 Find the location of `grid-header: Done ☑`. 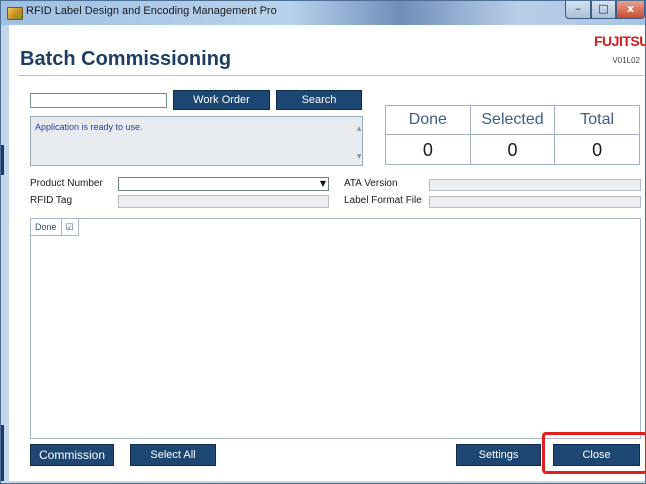

grid-header: Done ☑ is located at coordinates (55, 227).